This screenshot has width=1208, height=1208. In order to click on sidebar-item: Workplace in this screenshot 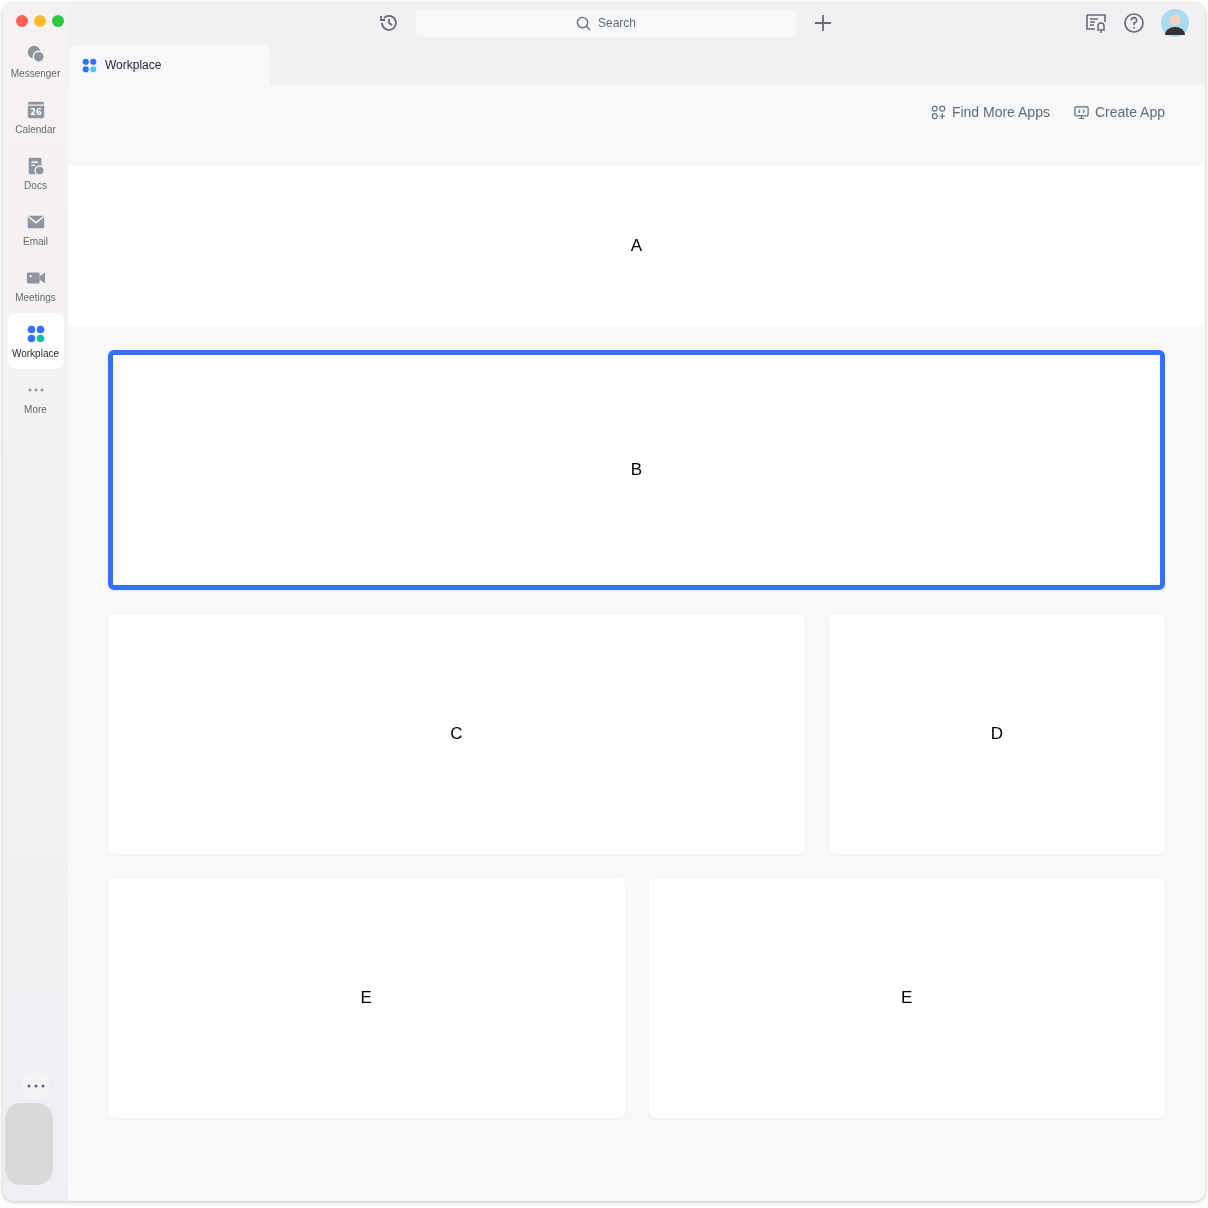, I will do `click(35, 341)`.